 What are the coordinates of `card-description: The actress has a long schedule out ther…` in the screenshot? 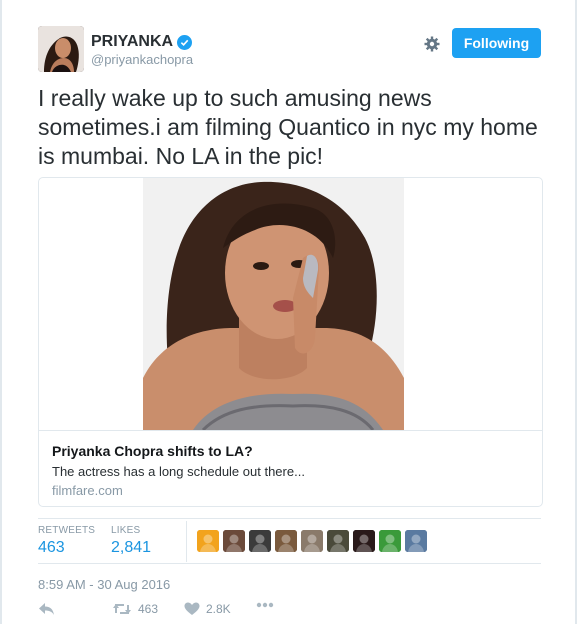 It's located at (178, 471).